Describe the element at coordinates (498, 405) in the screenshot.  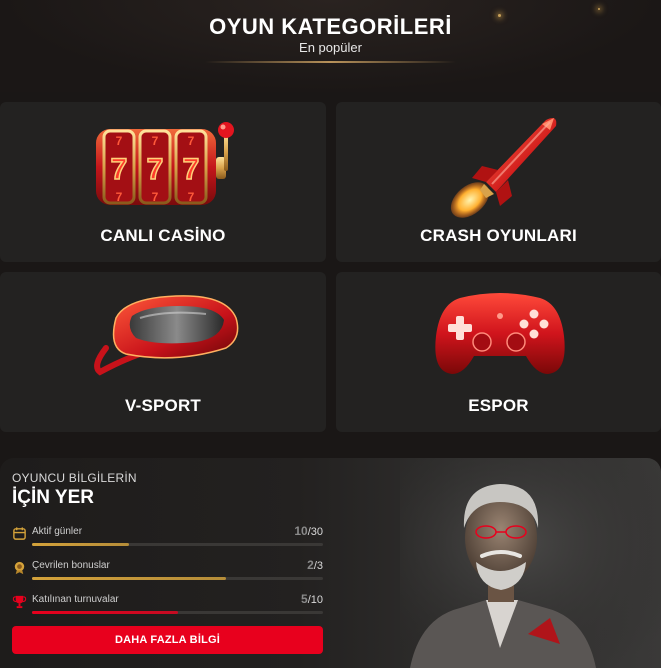
I see `category-label: ESPOR` at that location.